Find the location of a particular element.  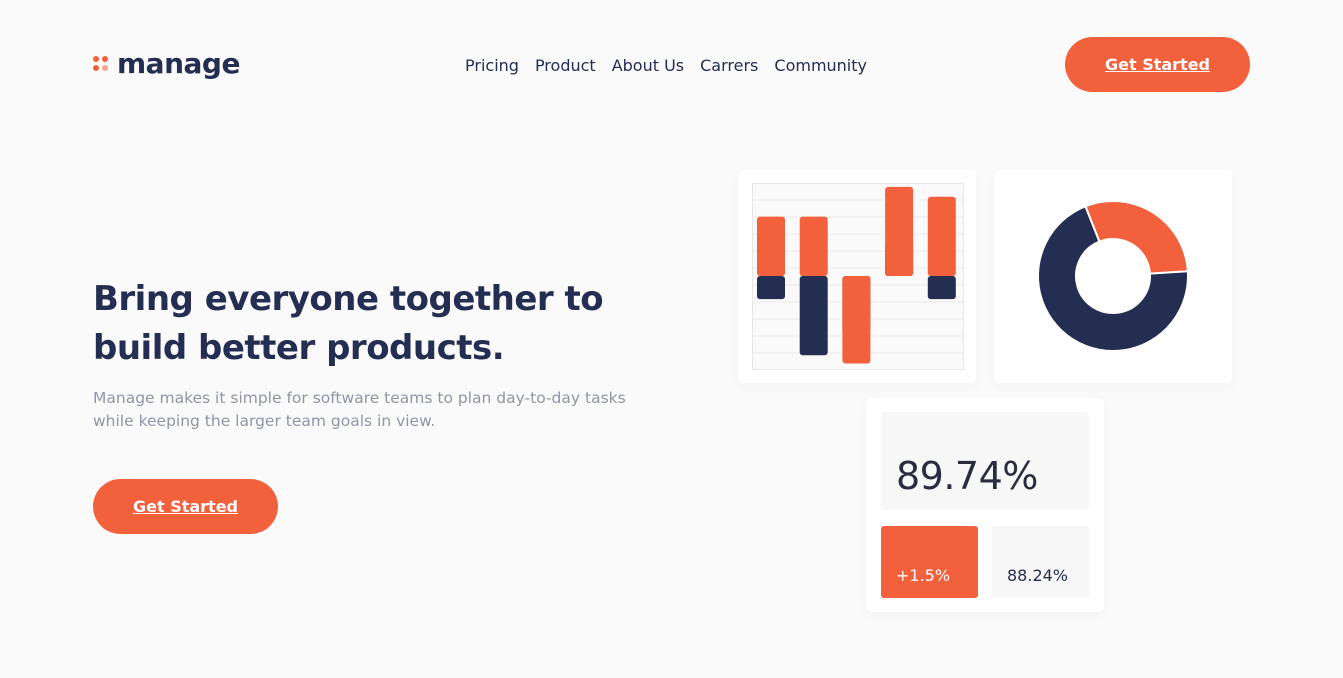

donut-chart-card is located at coordinates (1113, 276).